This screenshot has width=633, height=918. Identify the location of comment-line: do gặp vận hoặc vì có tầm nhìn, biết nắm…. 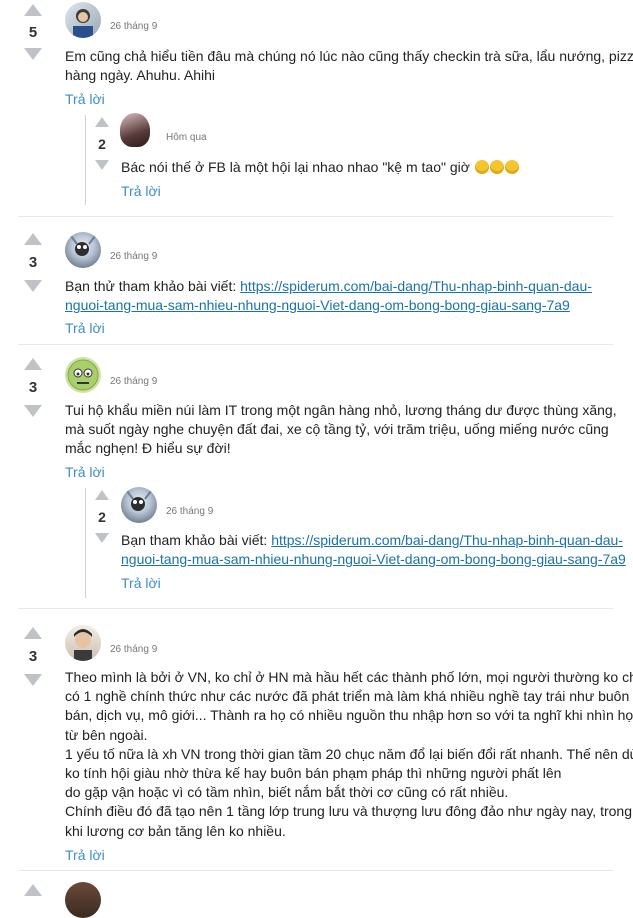
(287, 792).